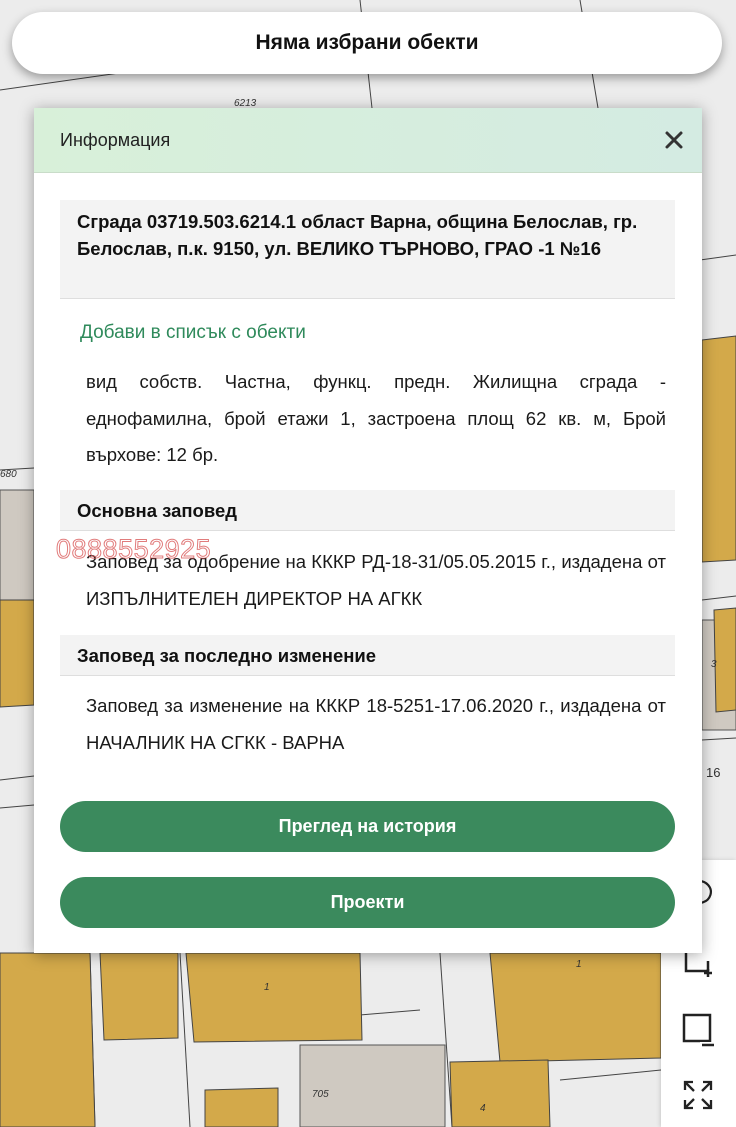 The width and height of the screenshot is (736, 1127). I want to click on parcel-number: 4, so click(483, 1108).